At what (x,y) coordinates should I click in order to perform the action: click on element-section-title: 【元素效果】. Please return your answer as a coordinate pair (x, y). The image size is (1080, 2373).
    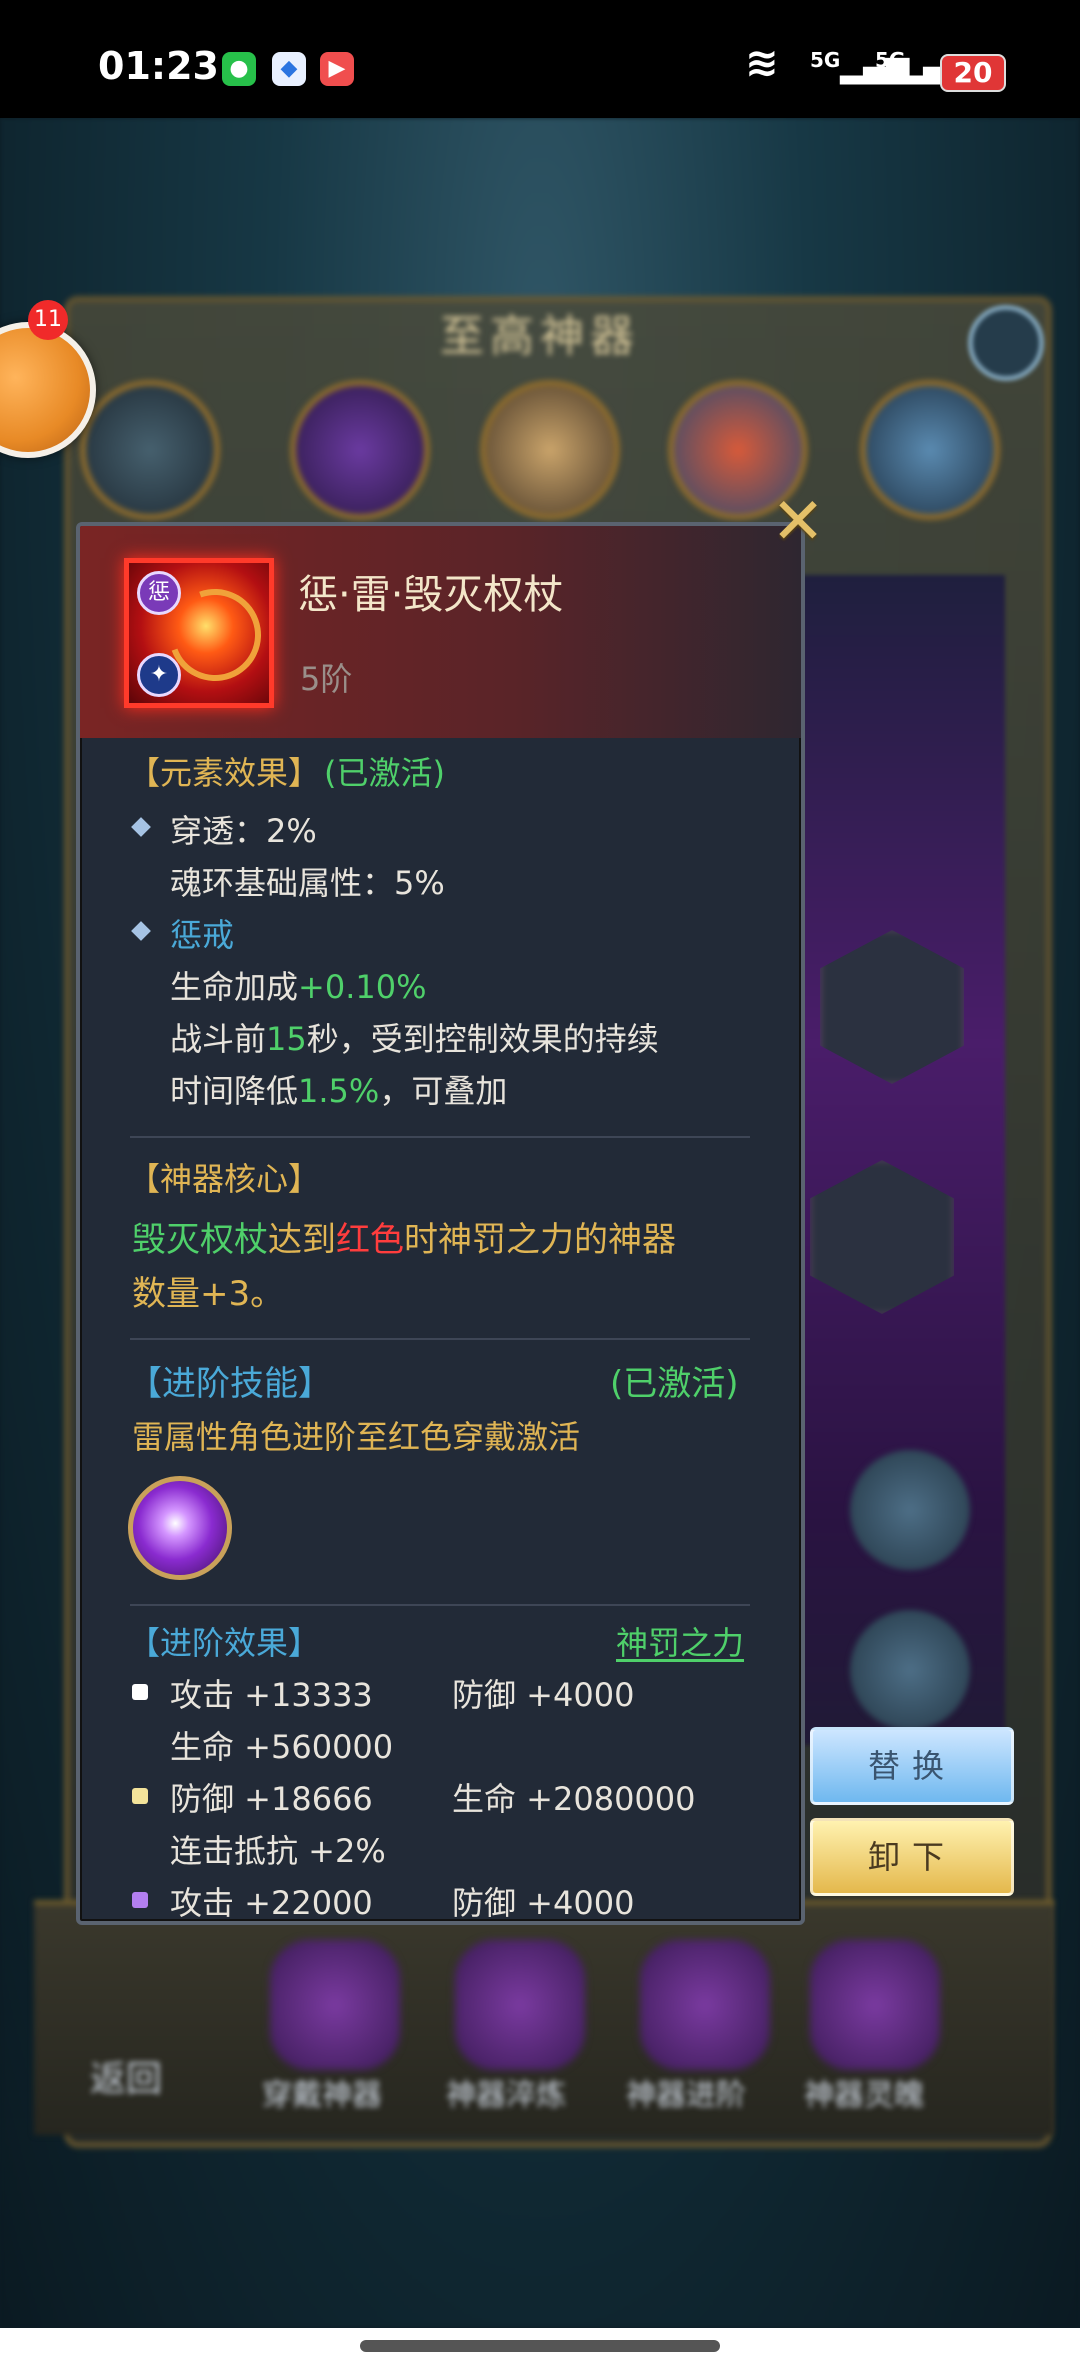
    Looking at the image, I should click on (224, 773).